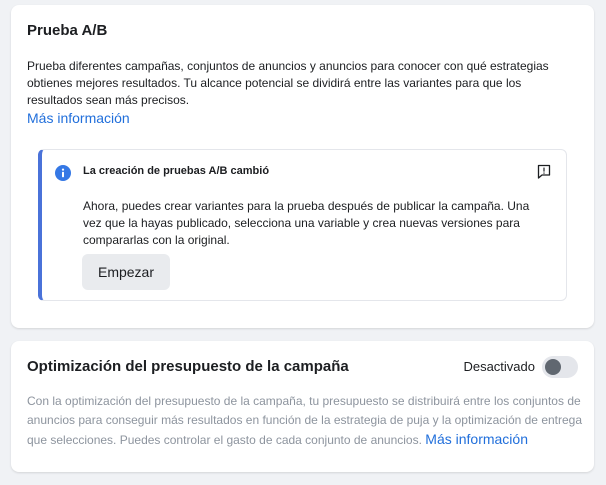 This screenshot has height=485, width=606. I want to click on info-icon, so click(63, 173).